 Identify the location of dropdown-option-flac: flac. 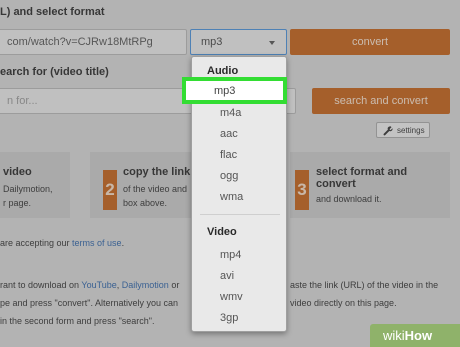
(228, 155).